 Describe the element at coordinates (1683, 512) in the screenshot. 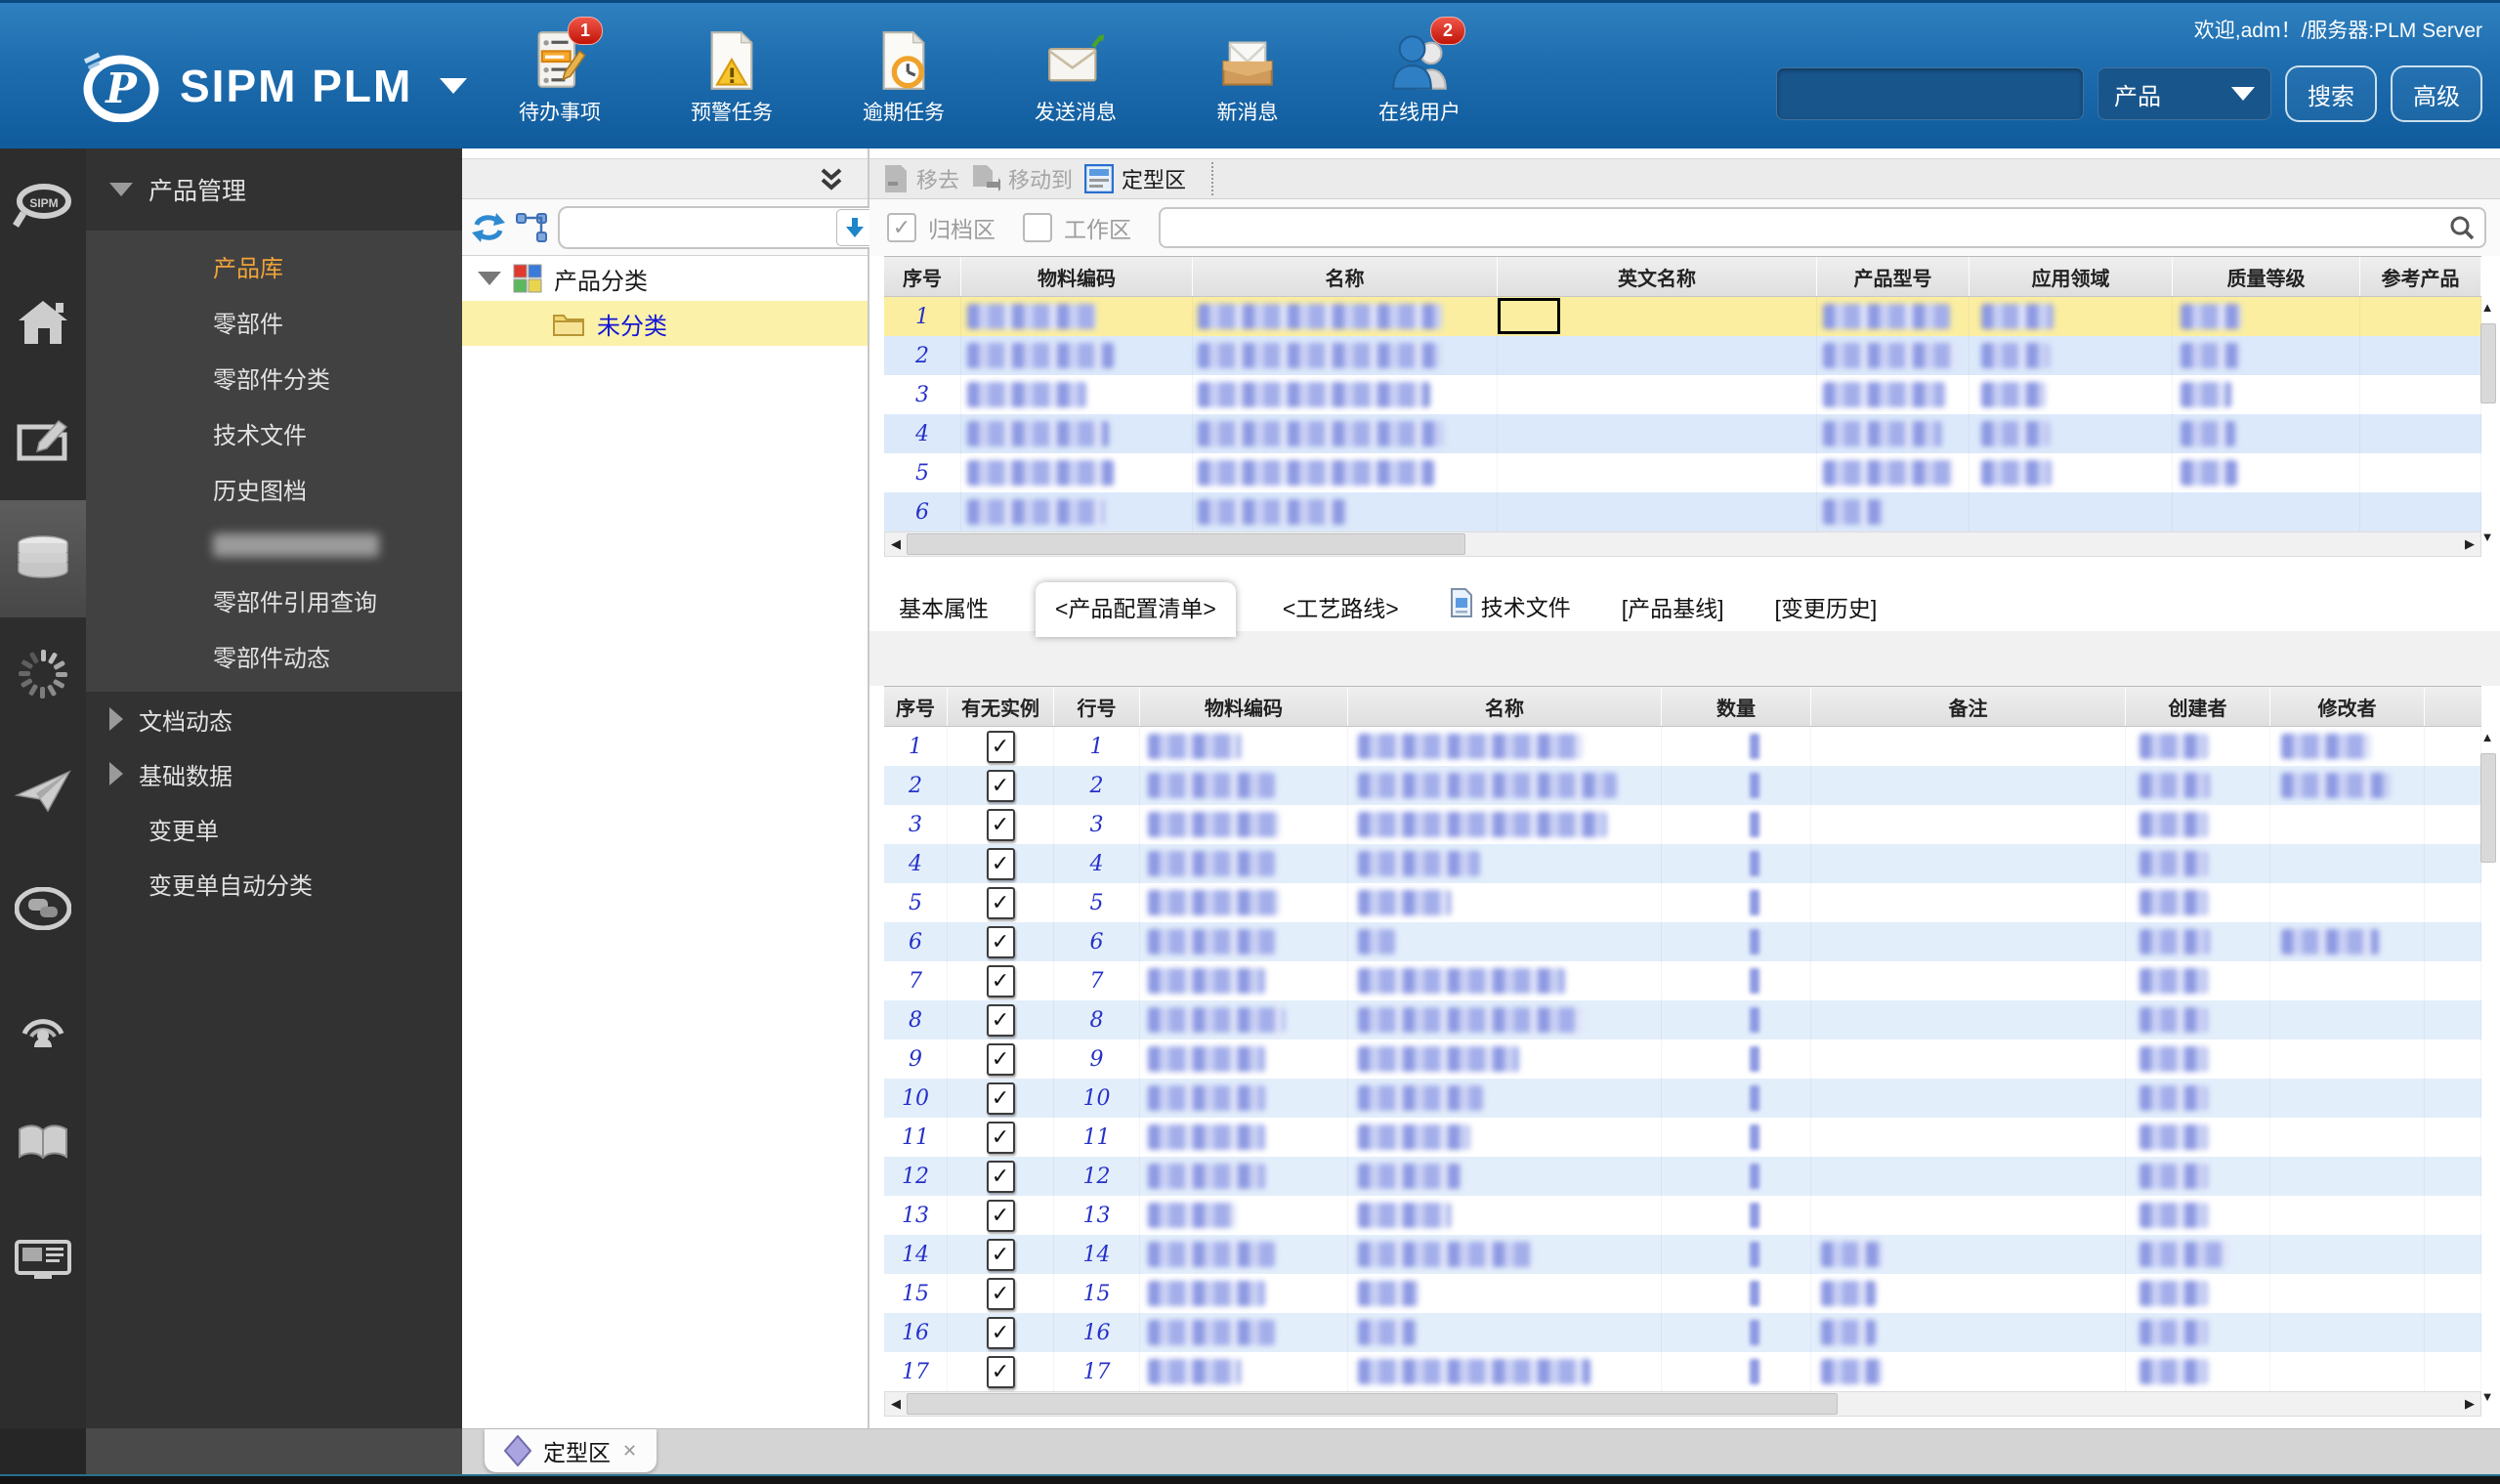

I see `product-row-6: 6` at that location.